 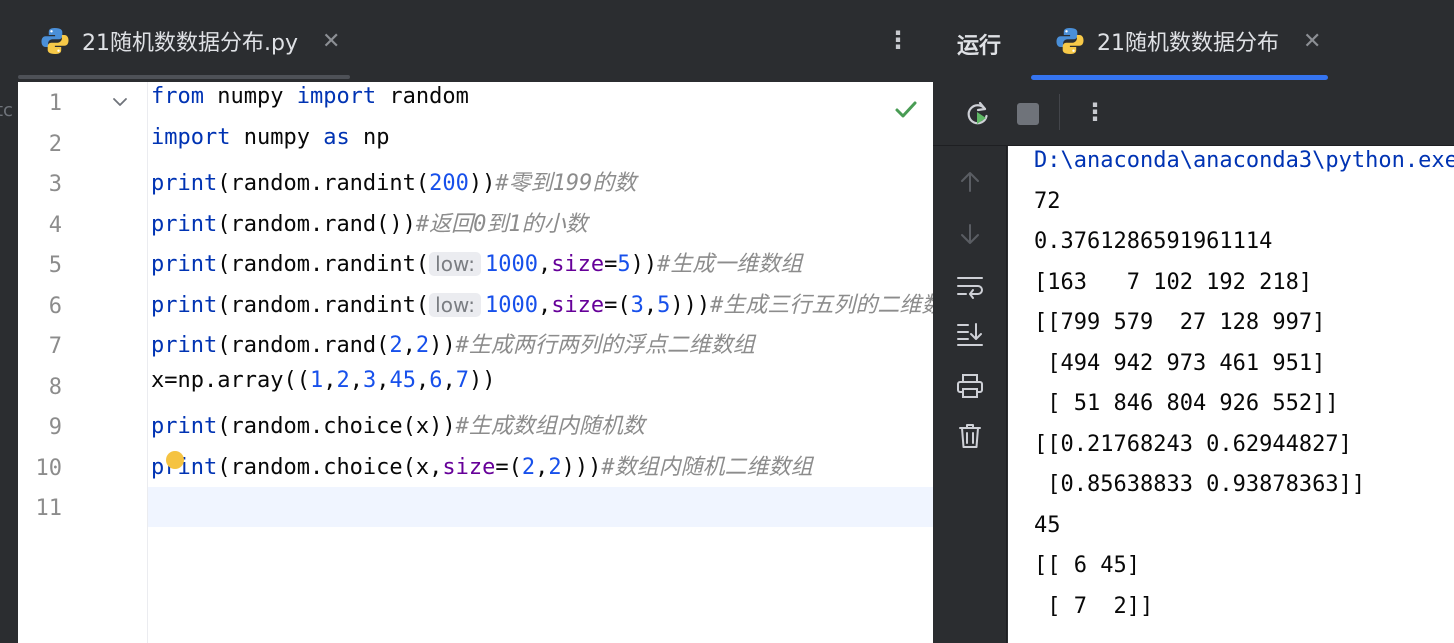 What do you see at coordinates (1059, 112) in the screenshot?
I see `toolbar-separator` at bounding box center [1059, 112].